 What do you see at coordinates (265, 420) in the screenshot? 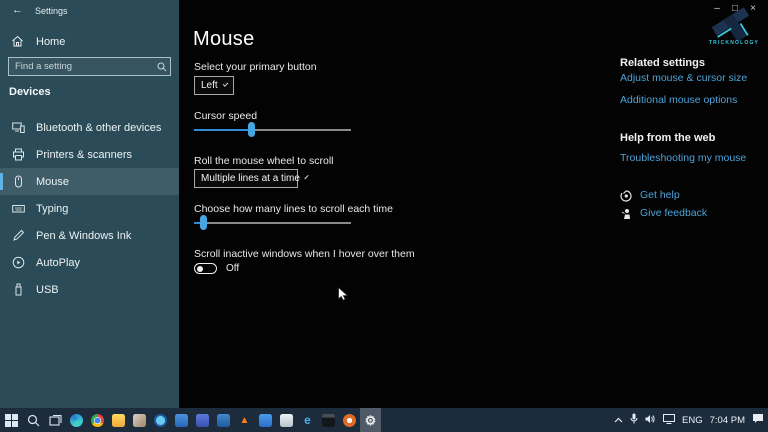
I see `taskbar-icon-photos` at bounding box center [265, 420].